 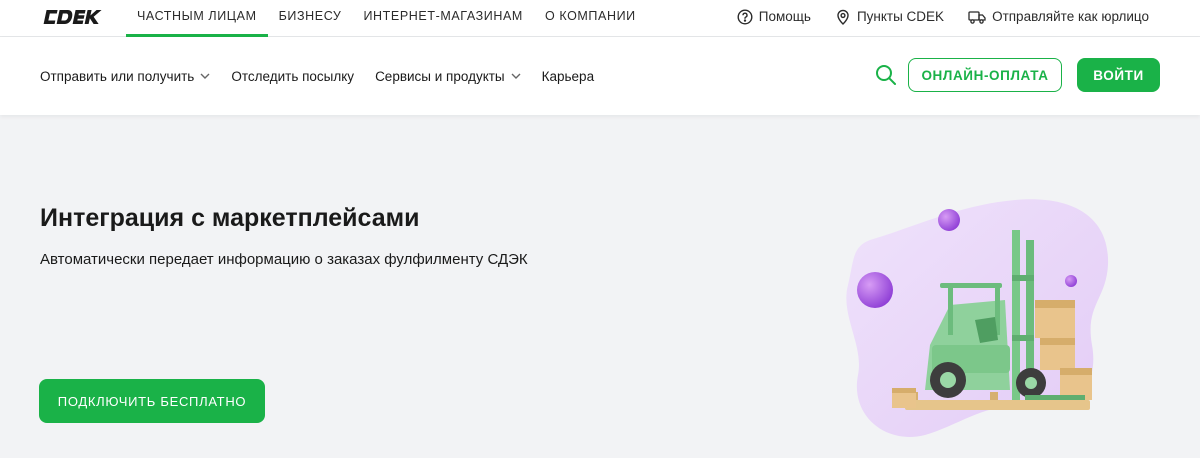 What do you see at coordinates (590, 18) in the screenshot?
I see `tab-about-company: О КОМПАНИИ` at bounding box center [590, 18].